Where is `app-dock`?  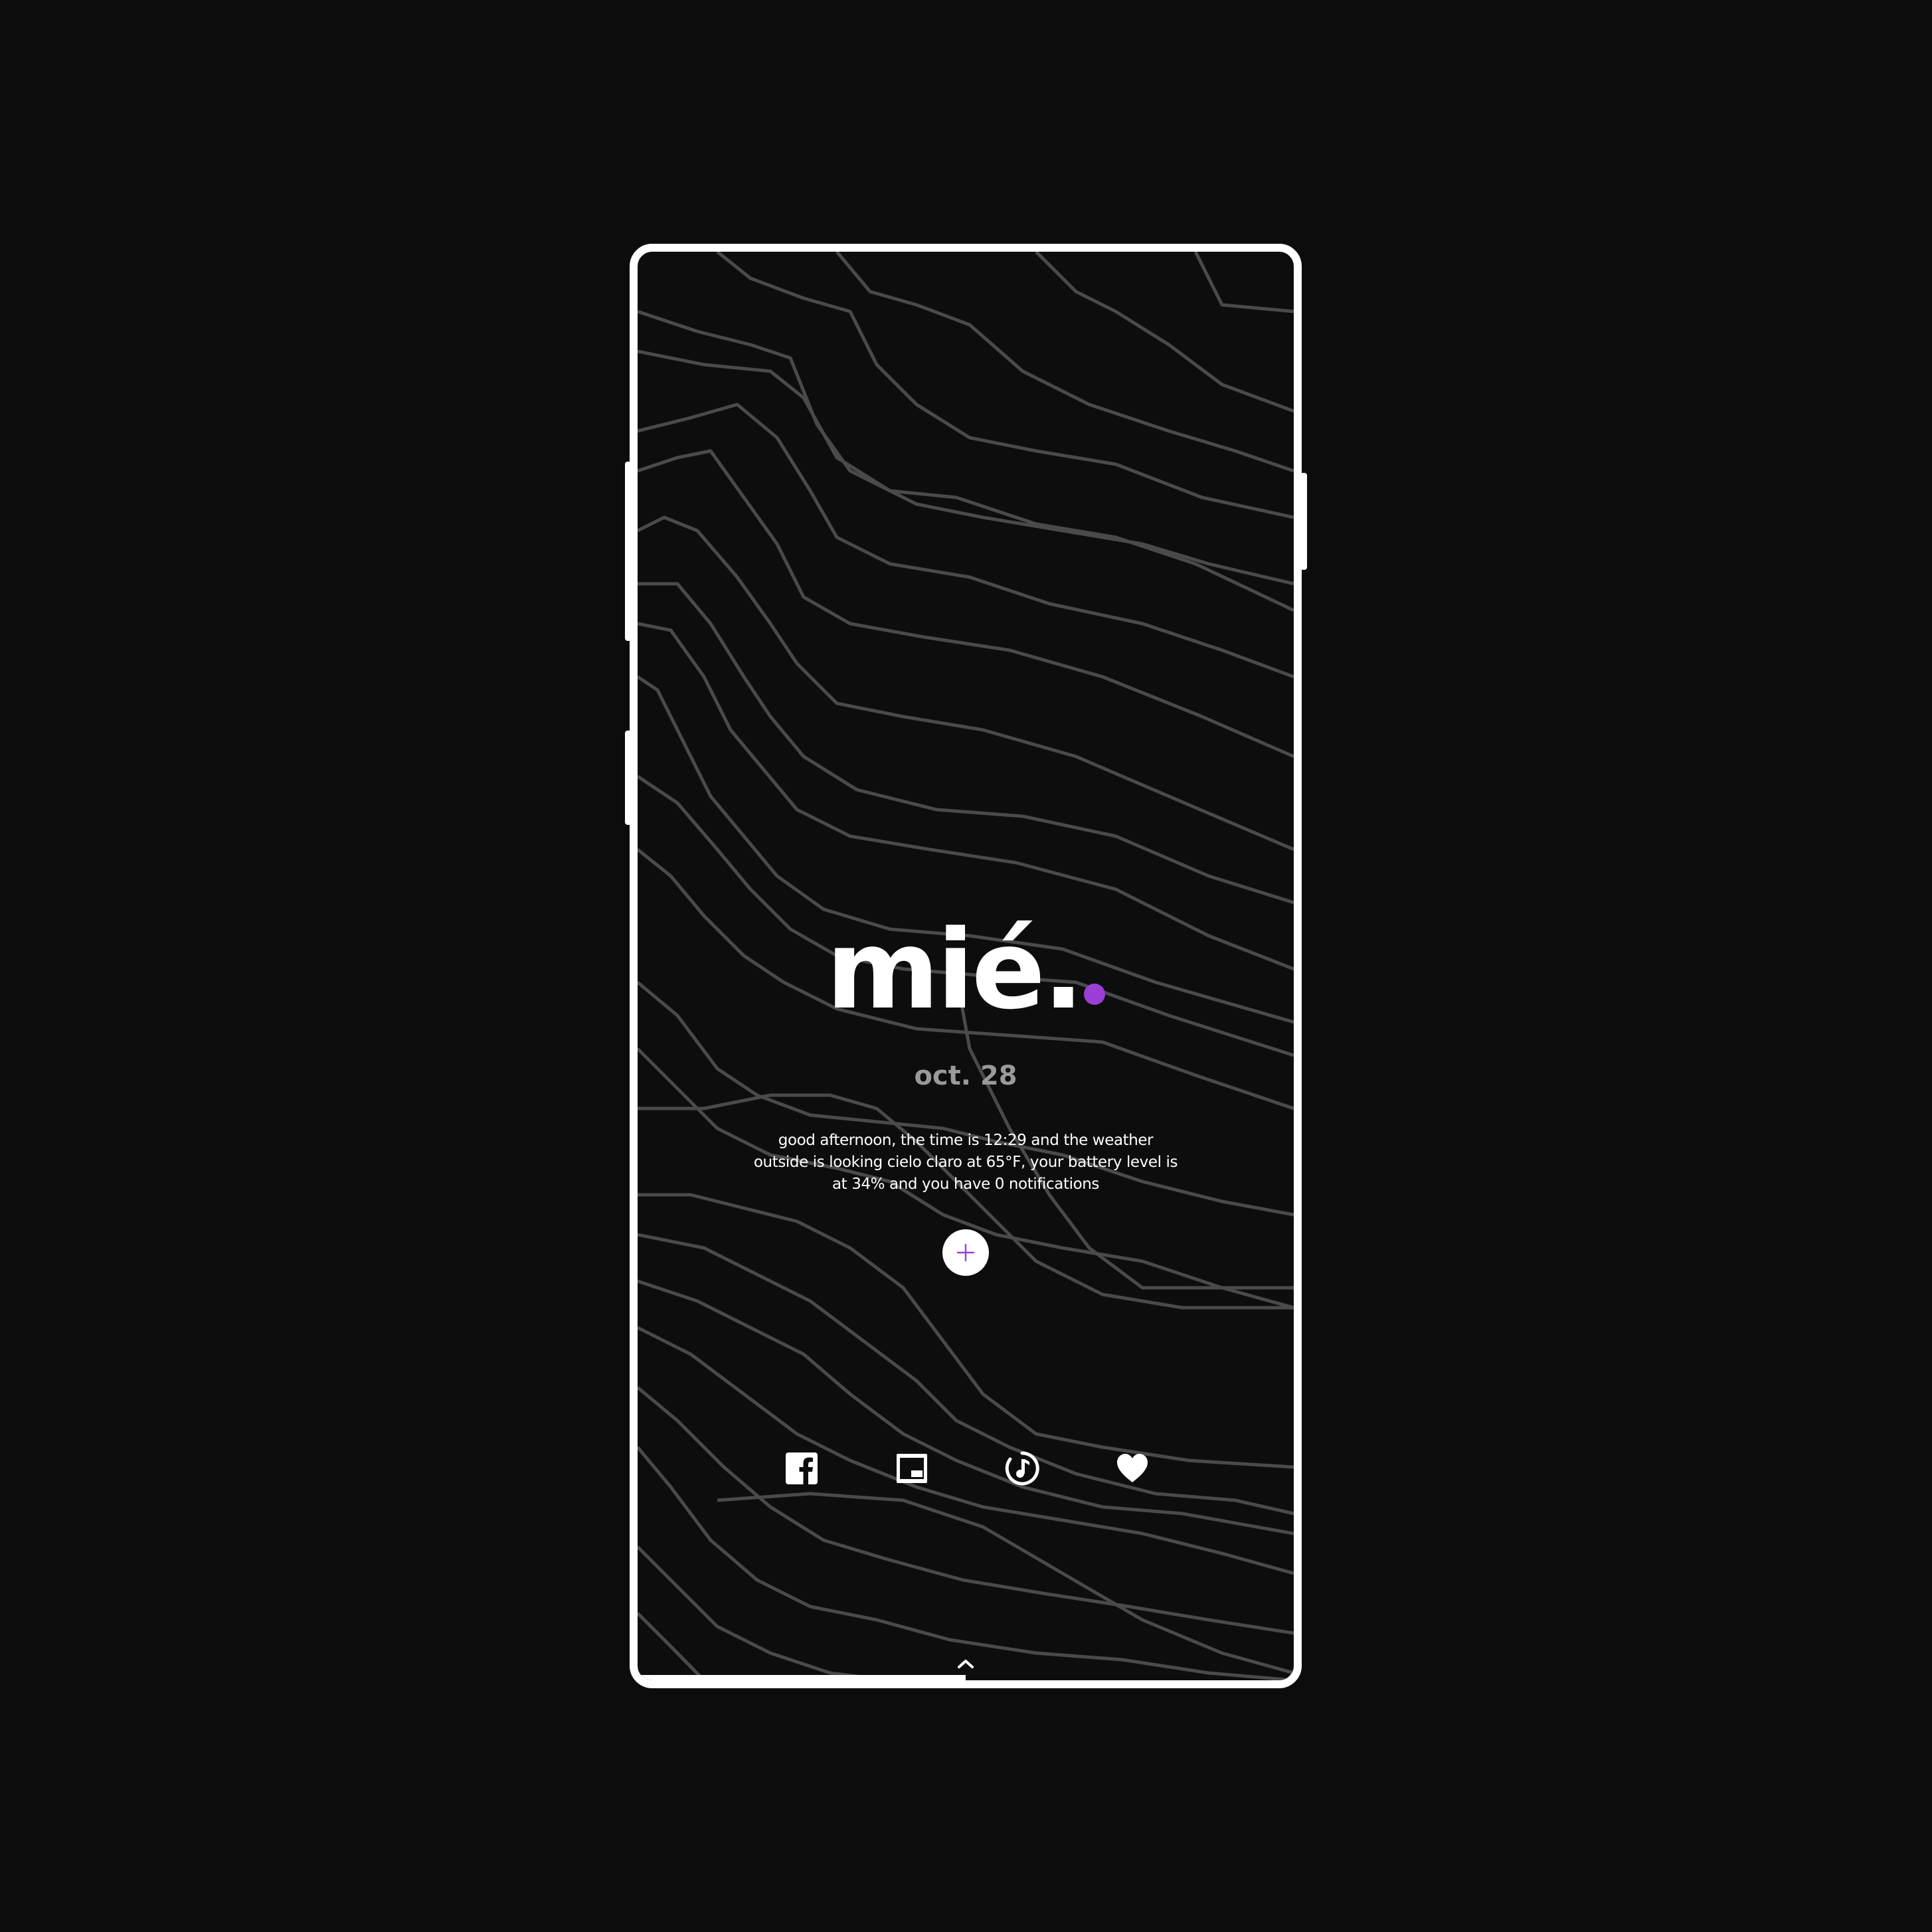 app-dock is located at coordinates (966, 1470).